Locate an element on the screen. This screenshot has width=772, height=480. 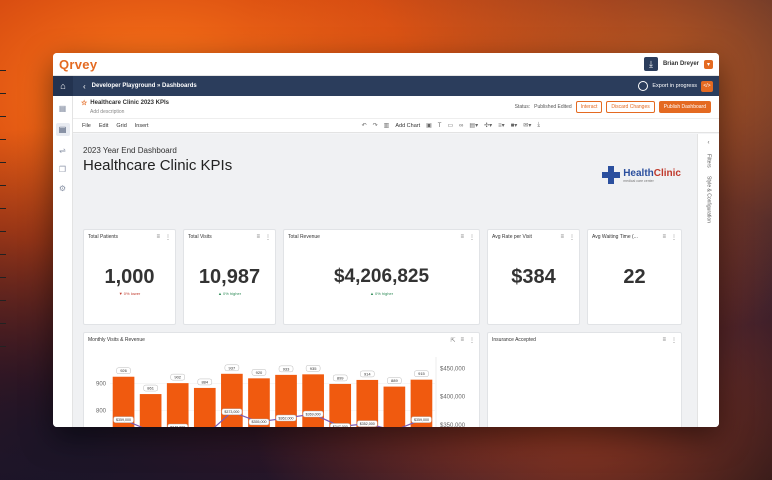
kpi-title: Total Visits is located at coordinates (200, 237).